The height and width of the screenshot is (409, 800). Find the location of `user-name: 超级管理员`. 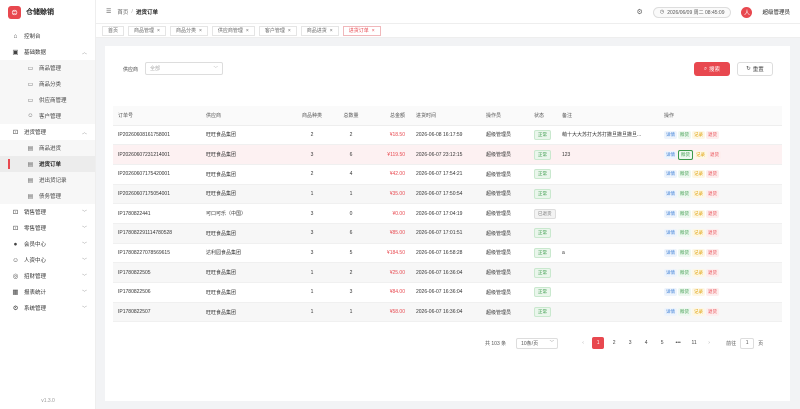

user-name: 超级管理员 is located at coordinates (776, 12).